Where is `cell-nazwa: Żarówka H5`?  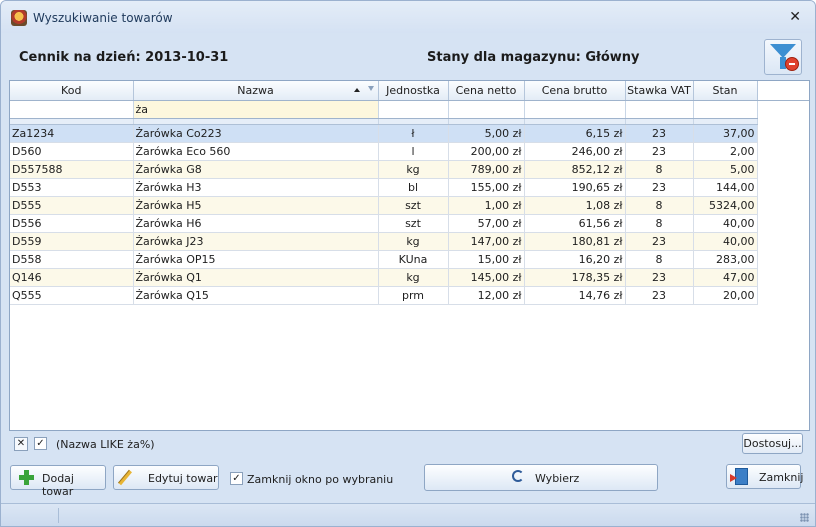 cell-nazwa: Żarówka H5 is located at coordinates (256, 205).